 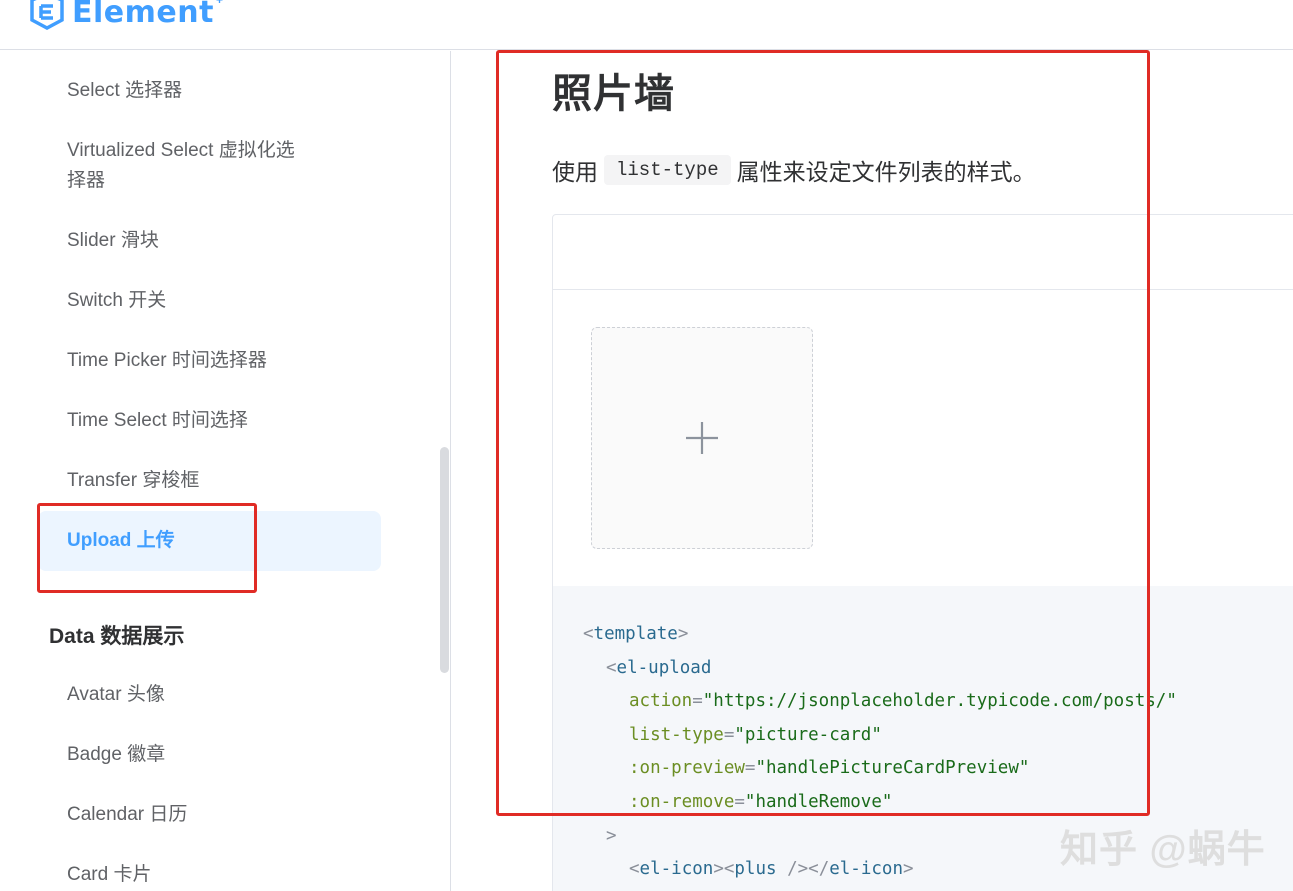 I want to click on logo-text: Element, so click(x=143, y=15).